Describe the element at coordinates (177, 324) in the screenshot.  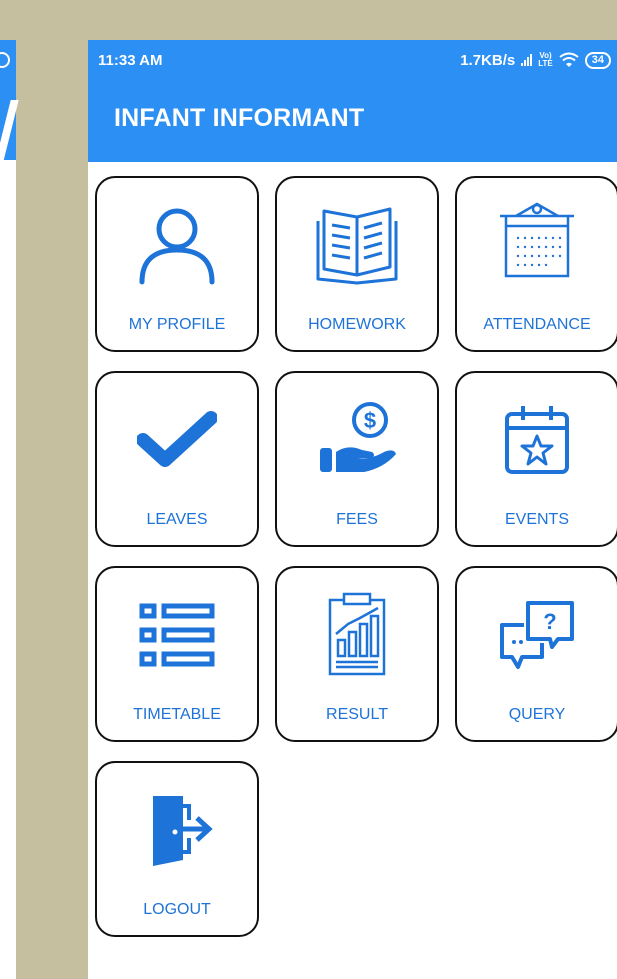
I see `tile-label: MY PROFILE` at that location.